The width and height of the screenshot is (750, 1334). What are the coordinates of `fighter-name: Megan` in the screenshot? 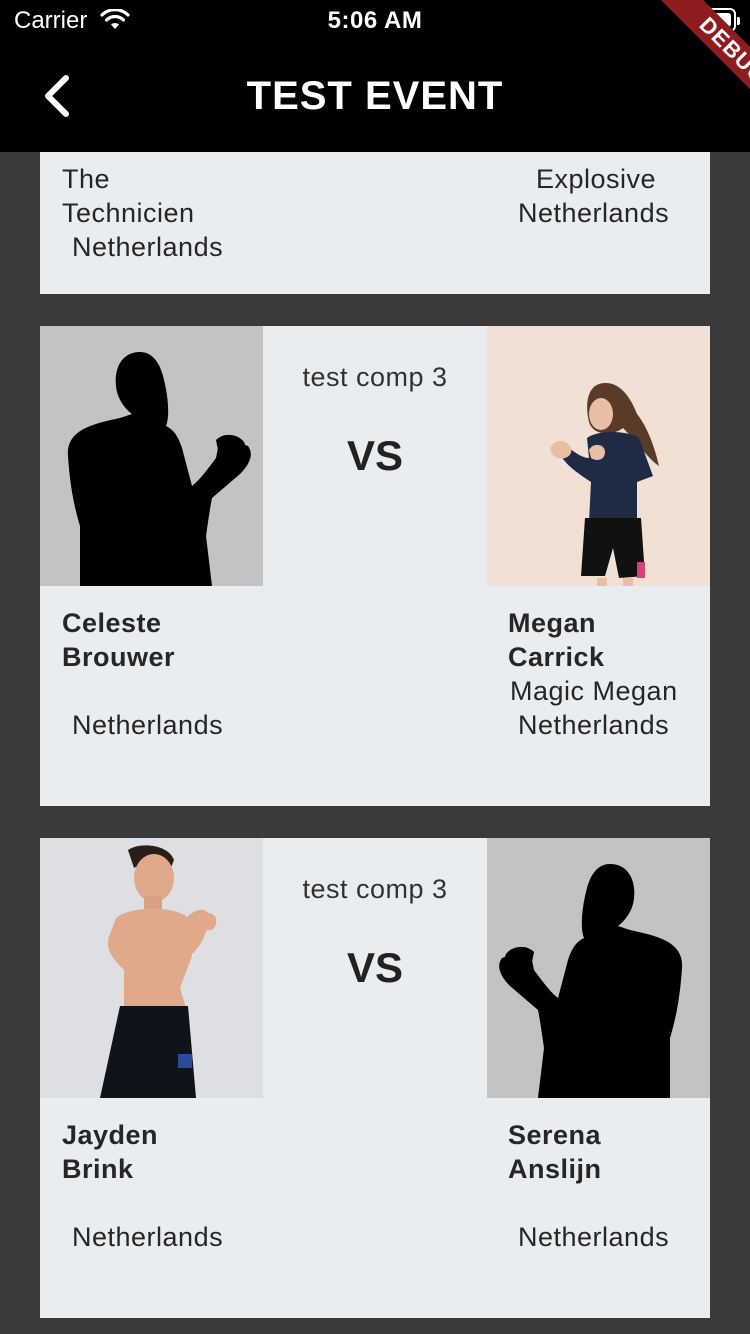 It's located at (552, 623).